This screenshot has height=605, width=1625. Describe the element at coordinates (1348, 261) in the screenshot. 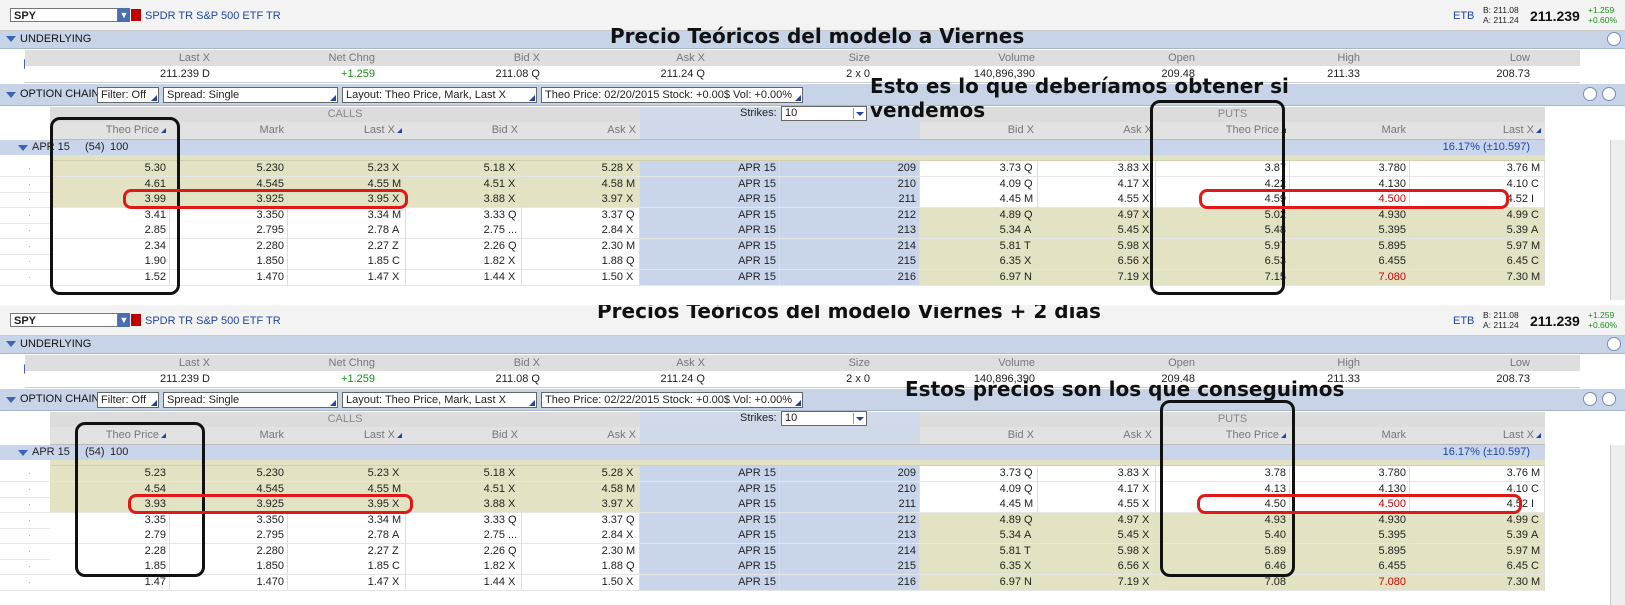

I see `put-mark-cell: 6.455` at that location.